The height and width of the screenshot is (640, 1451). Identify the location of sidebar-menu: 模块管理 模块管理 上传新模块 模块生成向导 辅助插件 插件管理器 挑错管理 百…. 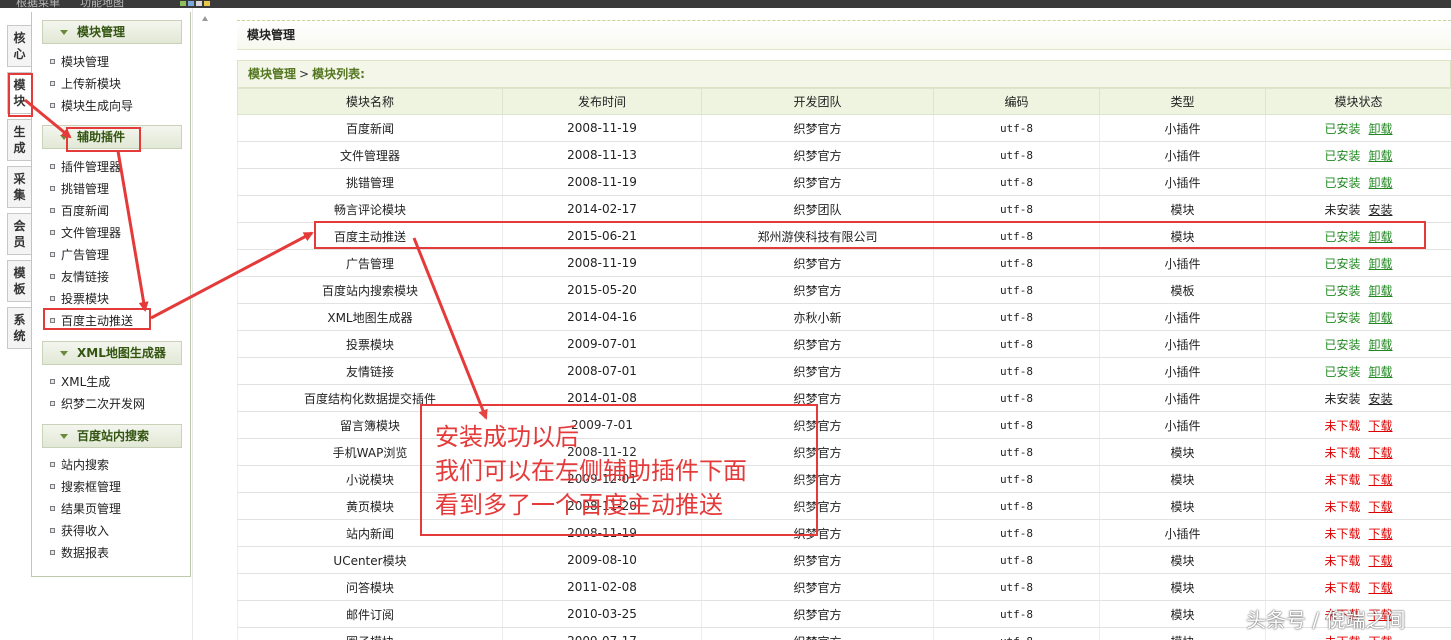
(111, 294).